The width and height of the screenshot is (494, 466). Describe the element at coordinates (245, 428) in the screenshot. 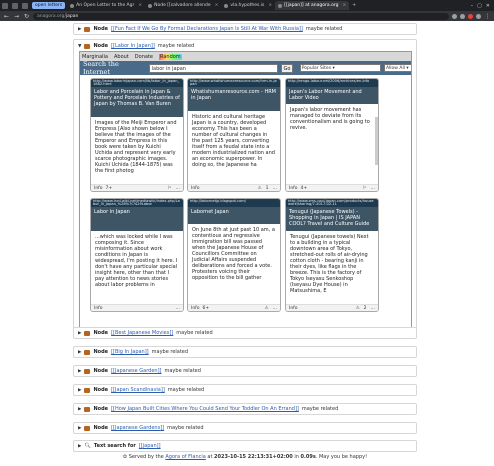

I see `node-row: ▶ Node [[Japanese Gardens]] maybe related` at that location.